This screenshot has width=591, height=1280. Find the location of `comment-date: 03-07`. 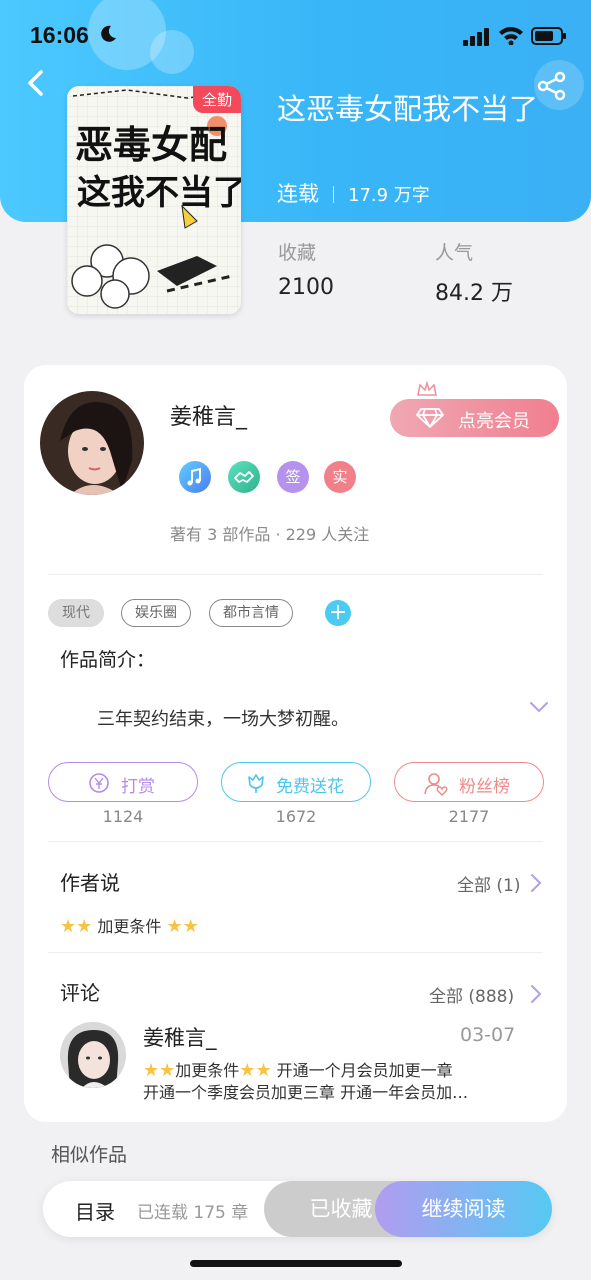

comment-date: 03-07 is located at coordinates (488, 1035).